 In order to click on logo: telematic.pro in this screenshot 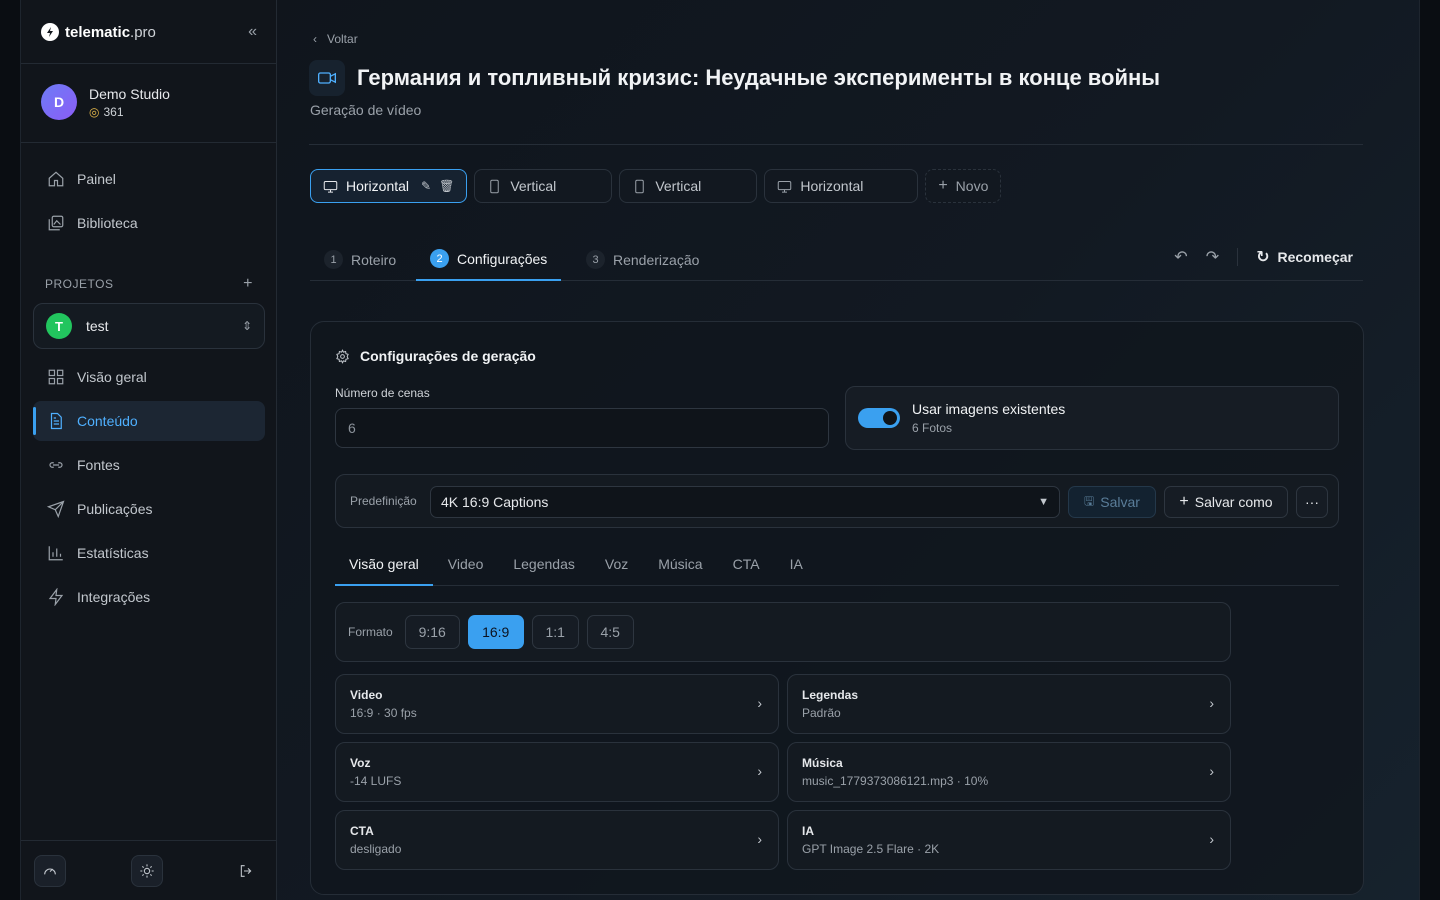, I will do `click(98, 32)`.